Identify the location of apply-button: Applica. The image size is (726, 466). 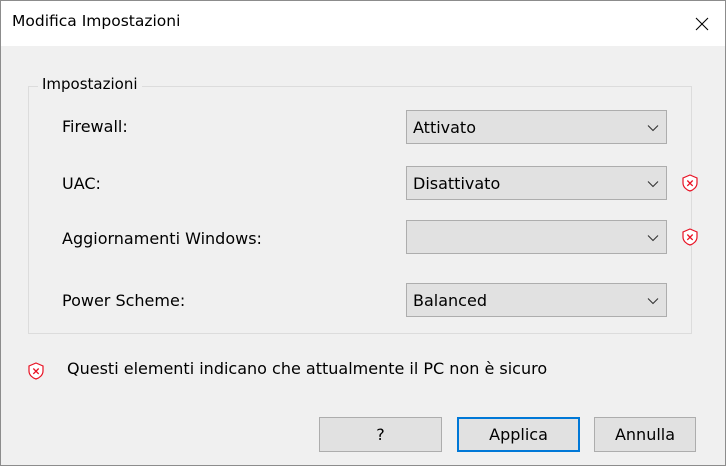
(518, 434).